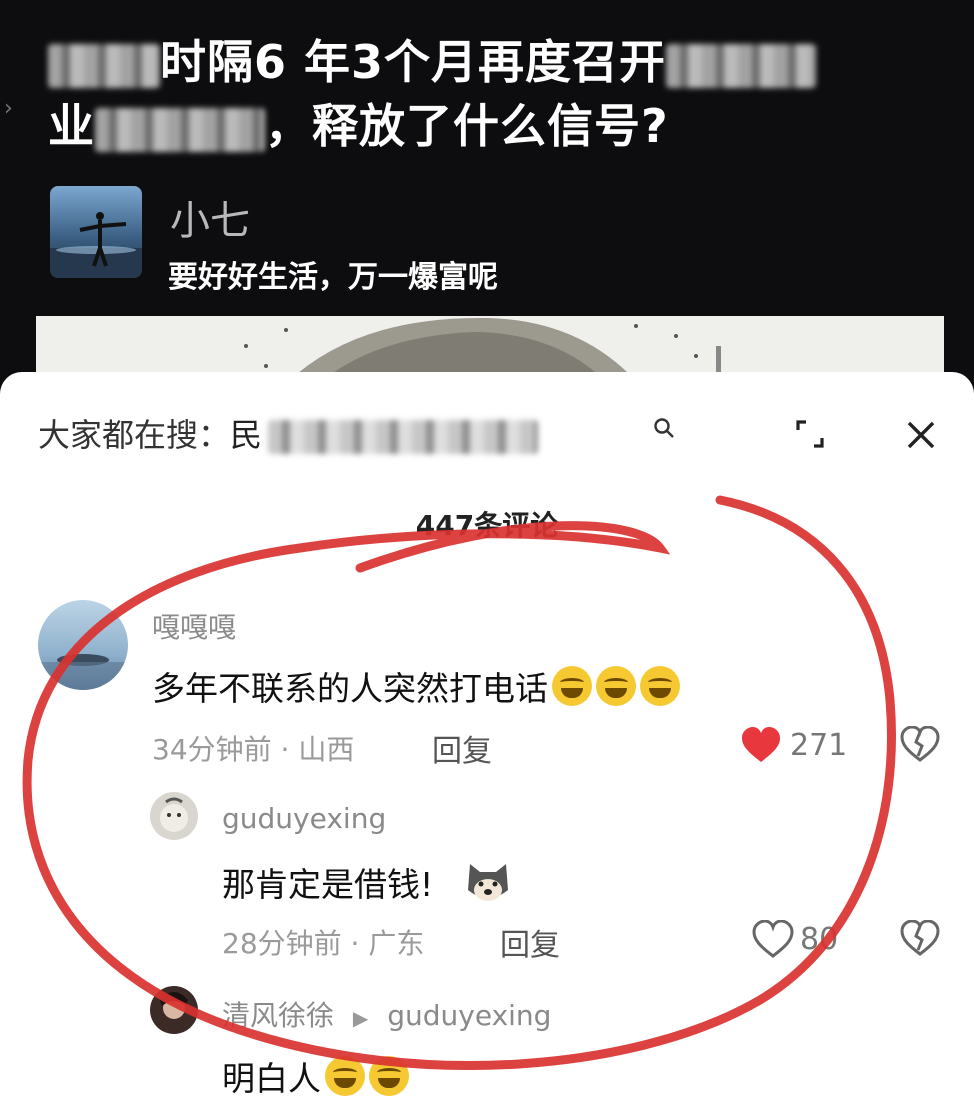 The height and width of the screenshot is (1114, 974). What do you see at coordinates (210, 217) in the screenshot?
I see `author-name: 小七` at bounding box center [210, 217].